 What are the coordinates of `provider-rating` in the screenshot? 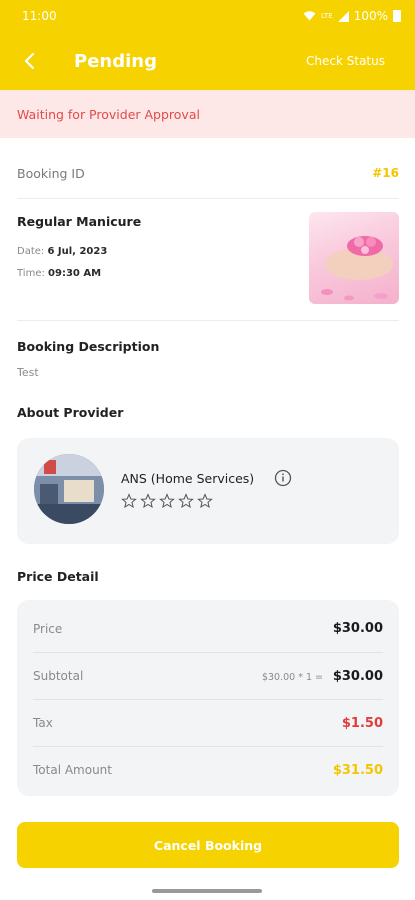 It's located at (167, 501).